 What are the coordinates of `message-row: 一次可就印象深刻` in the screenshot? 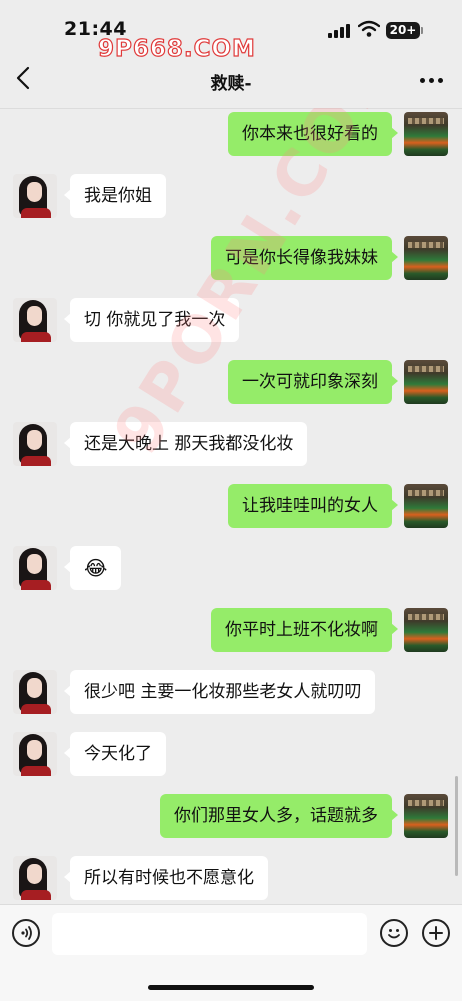 It's located at (231, 383).